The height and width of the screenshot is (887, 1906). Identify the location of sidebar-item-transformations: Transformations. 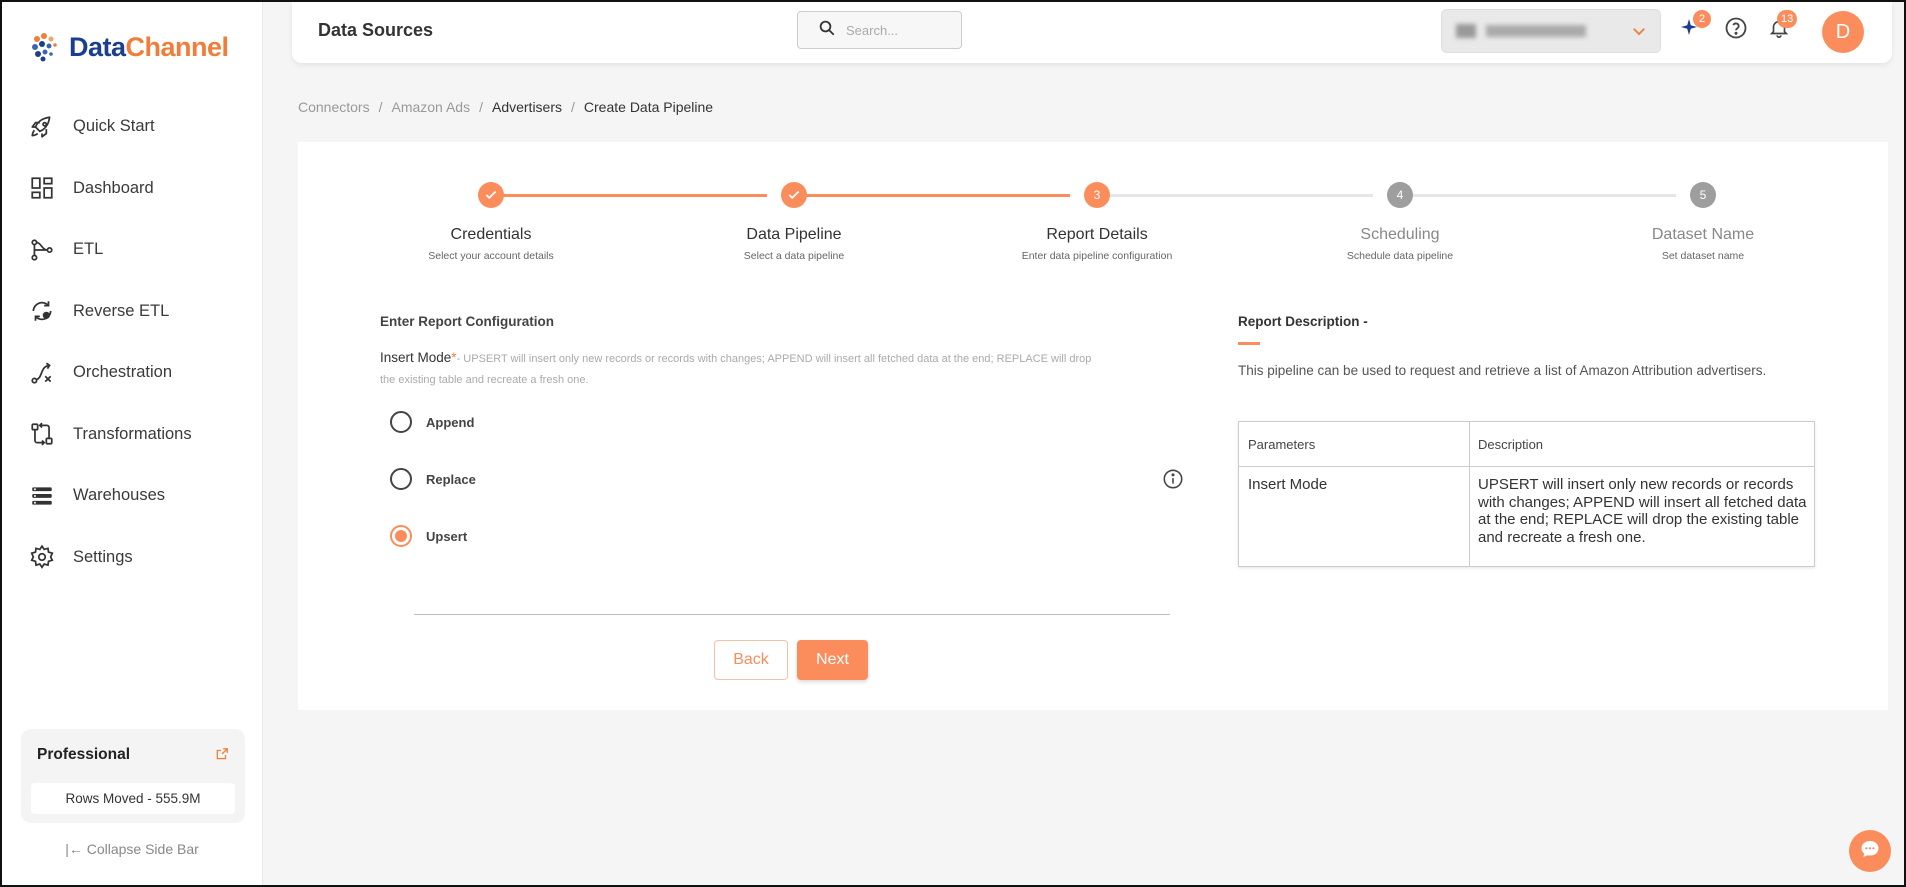
(132, 435).